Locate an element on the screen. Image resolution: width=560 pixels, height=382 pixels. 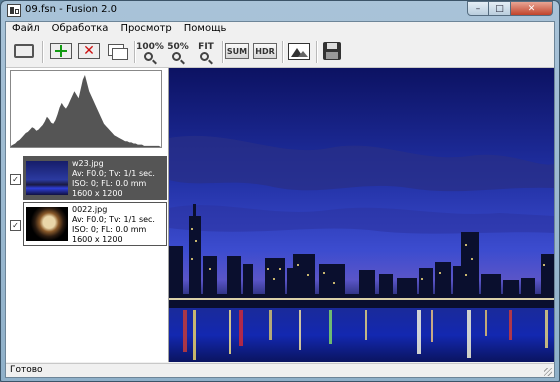
image-settings-button is located at coordinates (299, 51).